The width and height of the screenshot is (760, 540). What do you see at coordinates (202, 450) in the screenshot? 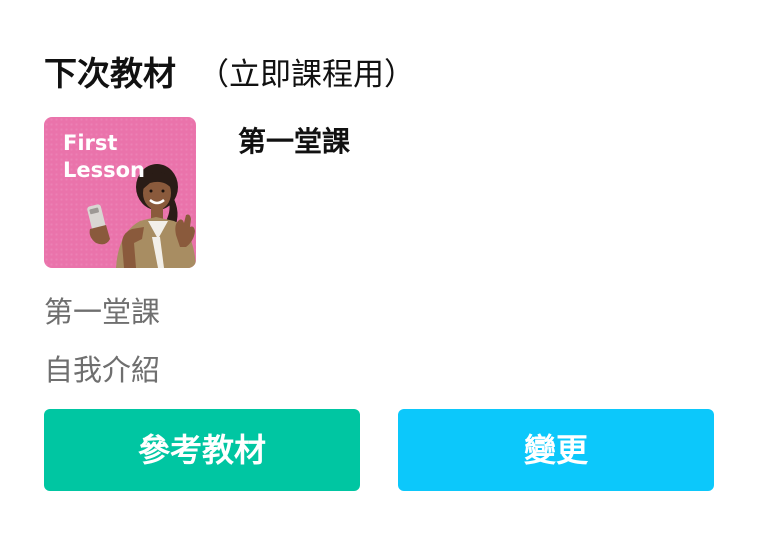
I see `reference-material-button: 參考教材` at bounding box center [202, 450].